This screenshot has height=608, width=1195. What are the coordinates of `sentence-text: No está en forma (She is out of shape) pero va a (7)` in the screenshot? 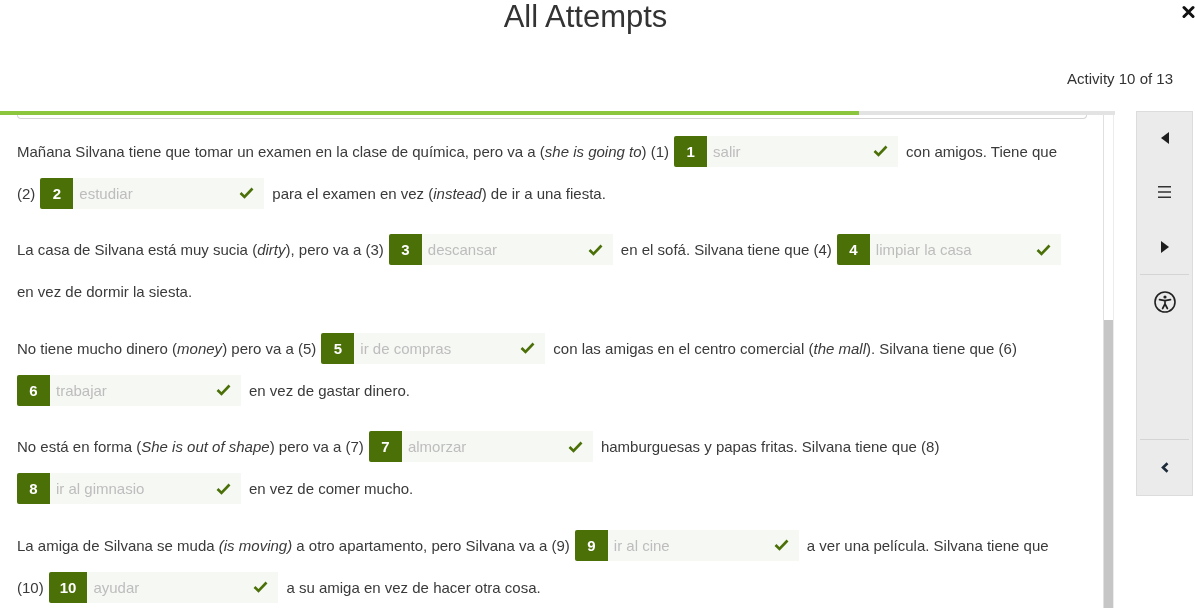 It's located at (190, 447).